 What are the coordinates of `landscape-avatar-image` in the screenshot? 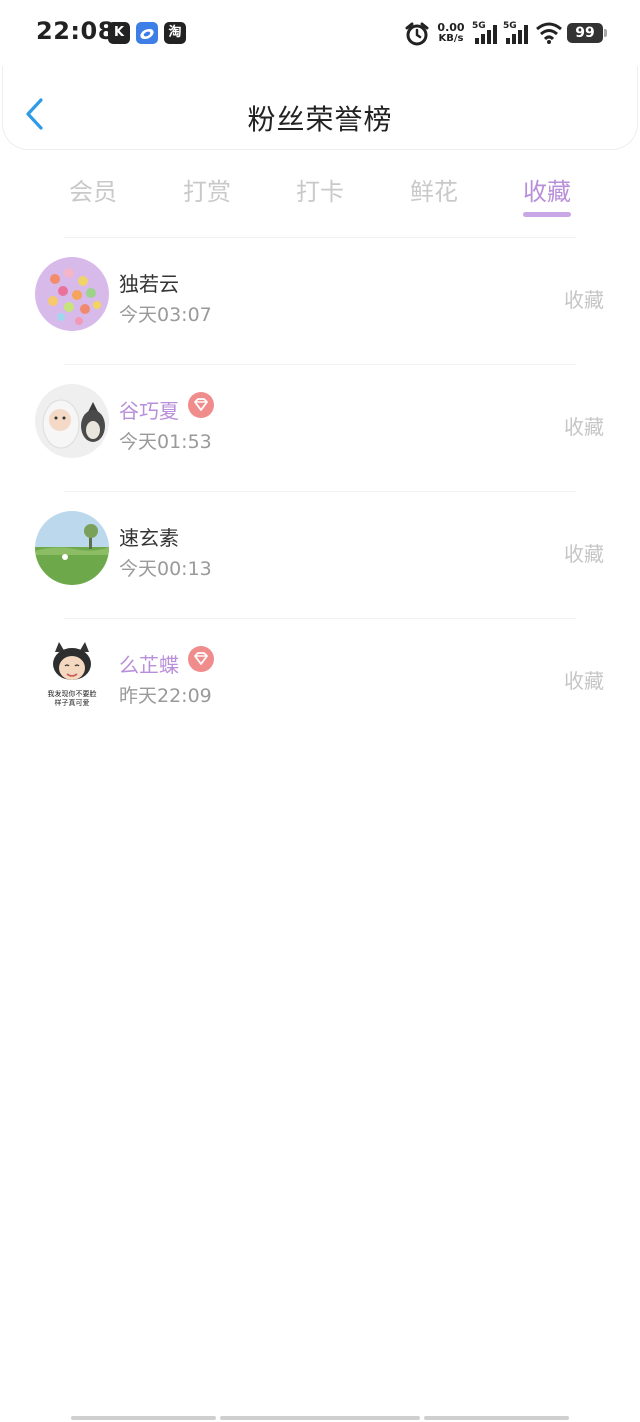 It's located at (72, 548).